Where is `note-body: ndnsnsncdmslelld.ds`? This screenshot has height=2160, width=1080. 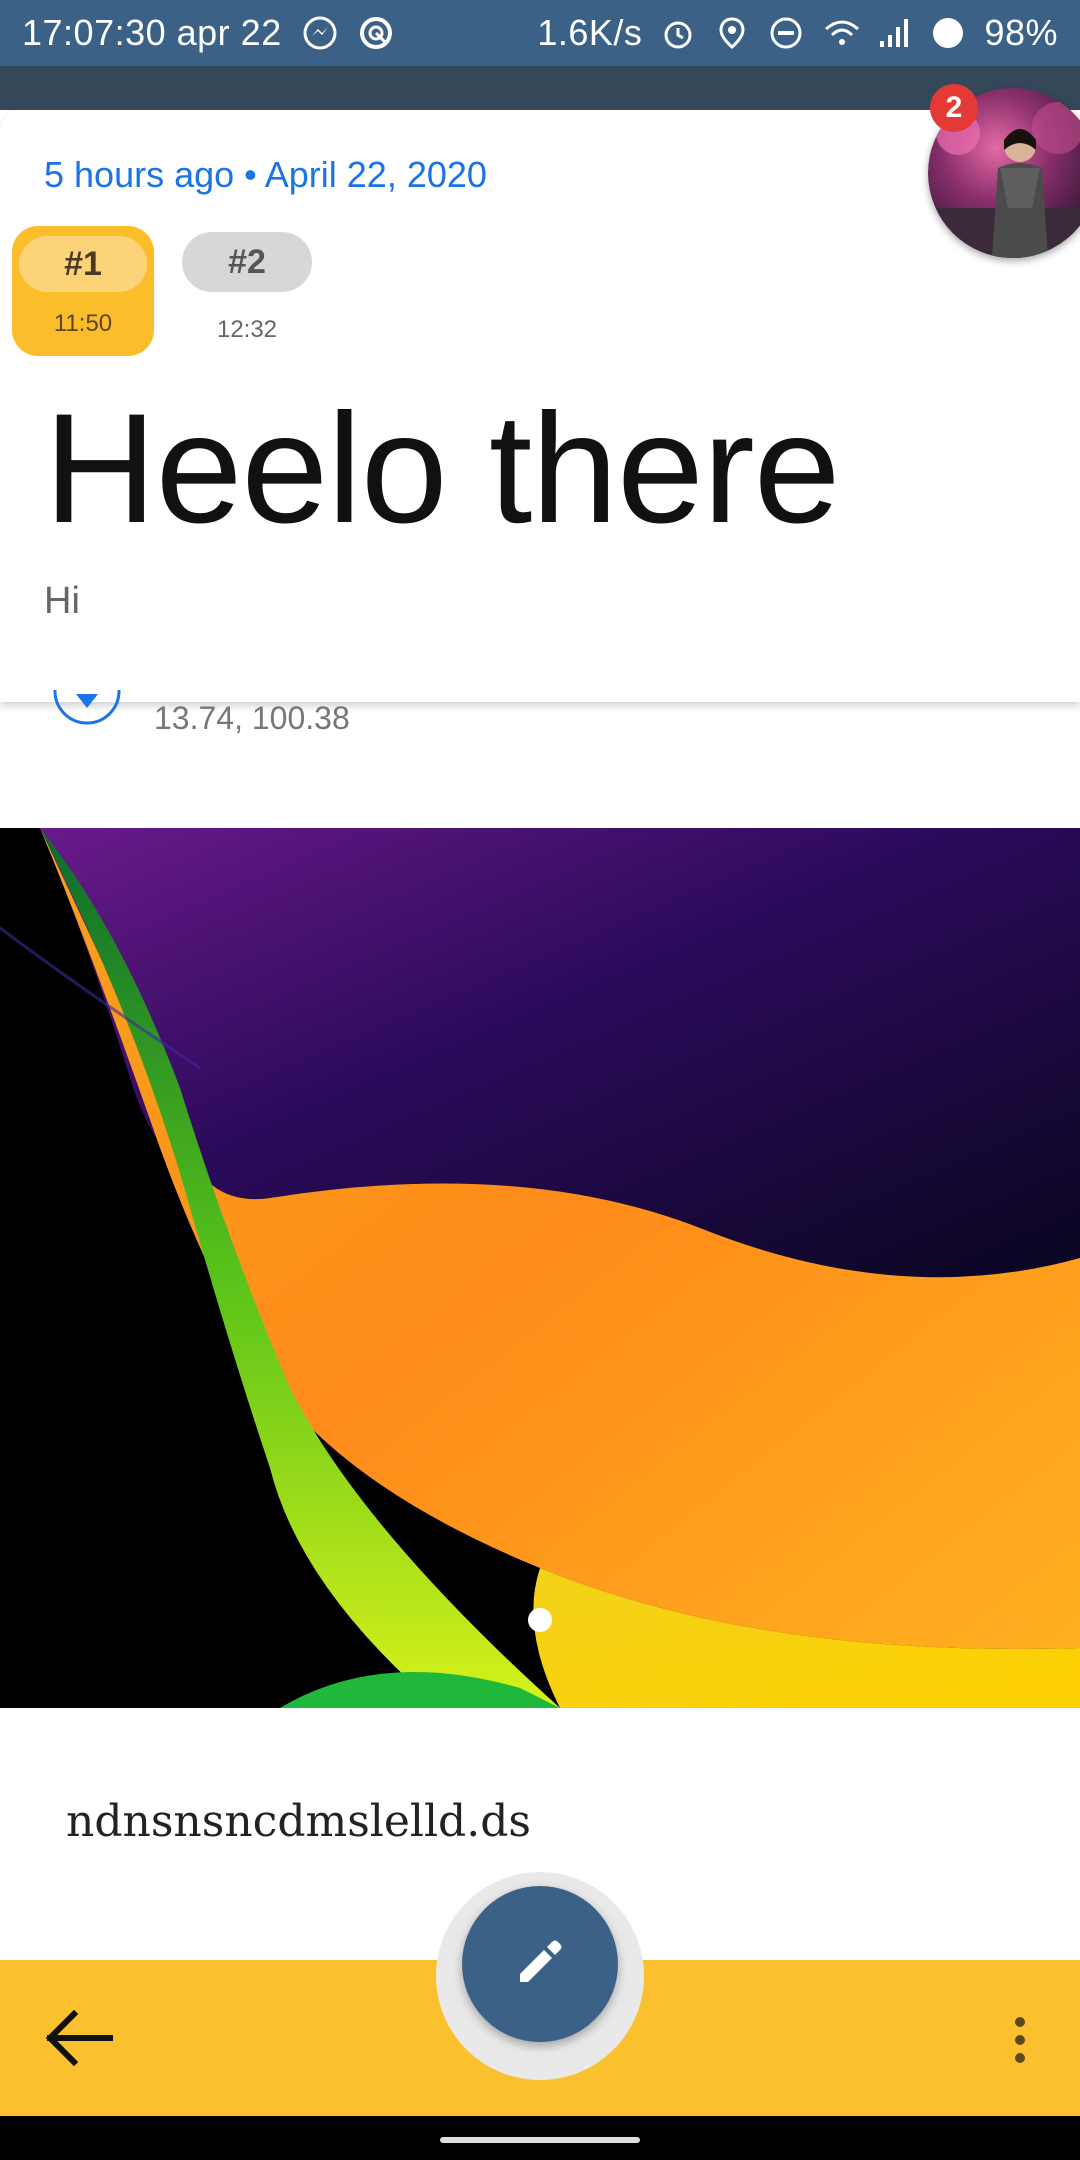 note-body: ndnsnsncdmslelld.ds is located at coordinates (298, 1821).